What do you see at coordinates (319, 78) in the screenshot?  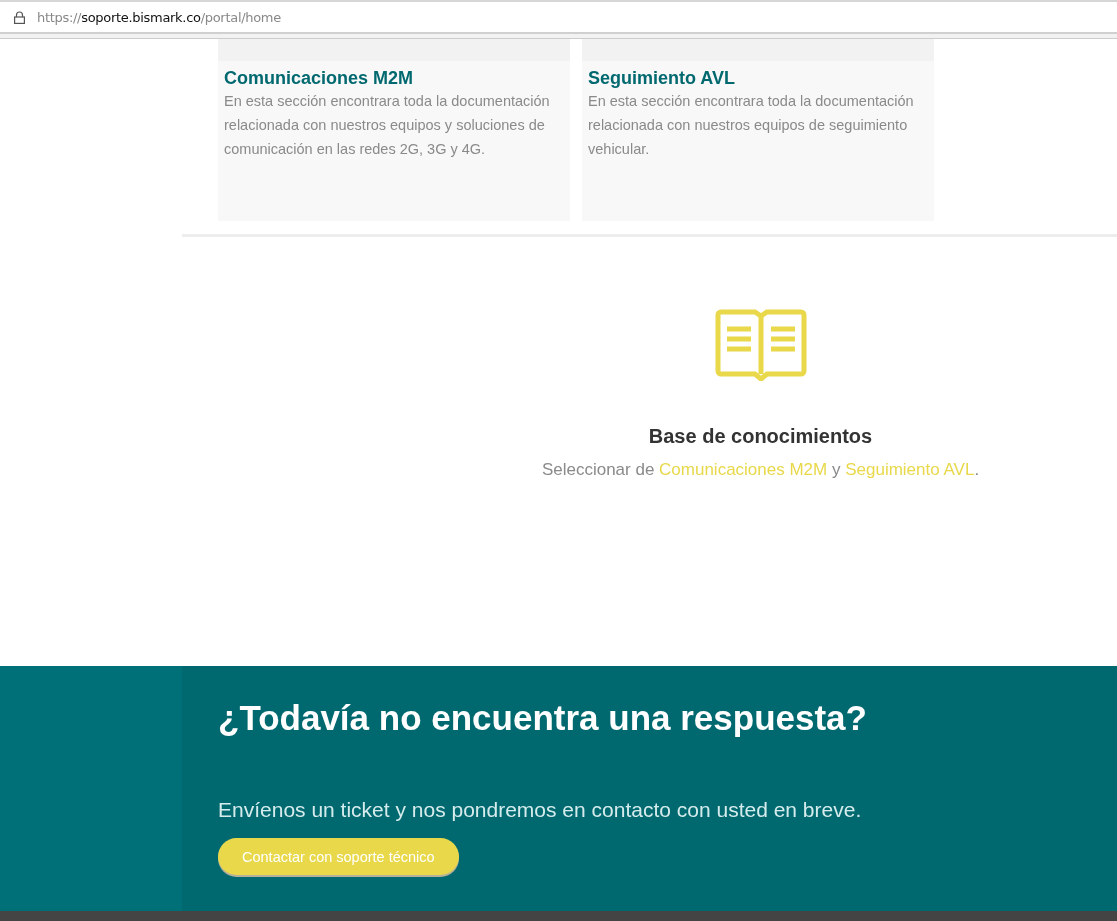 I see `category-title: Comunicaciones M2M` at bounding box center [319, 78].